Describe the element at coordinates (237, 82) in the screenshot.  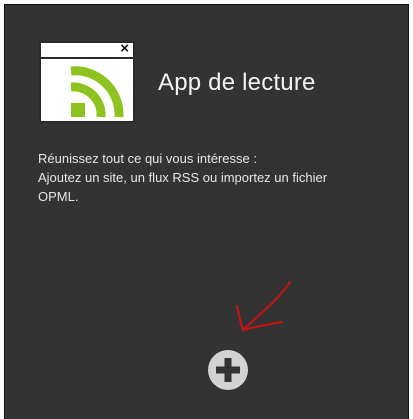
I see `page-title: App de lecture` at that location.